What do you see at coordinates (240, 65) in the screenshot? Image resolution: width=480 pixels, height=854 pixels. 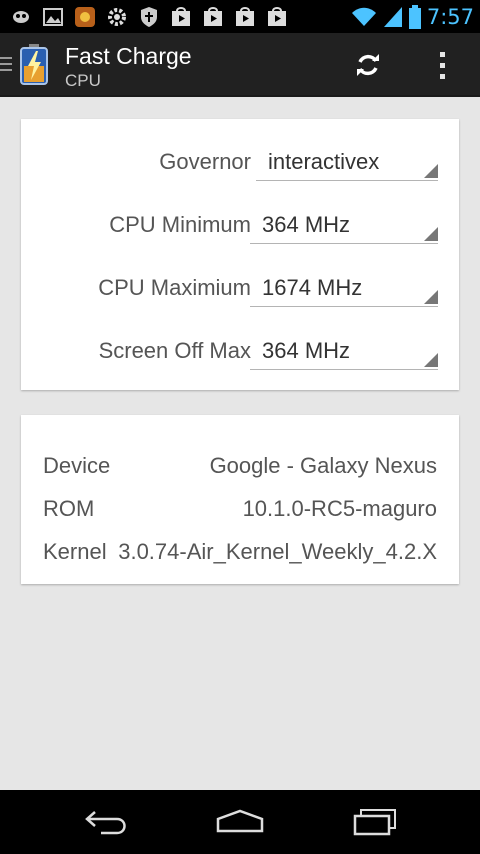 I see `action-bar: Fast Charge CPU` at bounding box center [240, 65].